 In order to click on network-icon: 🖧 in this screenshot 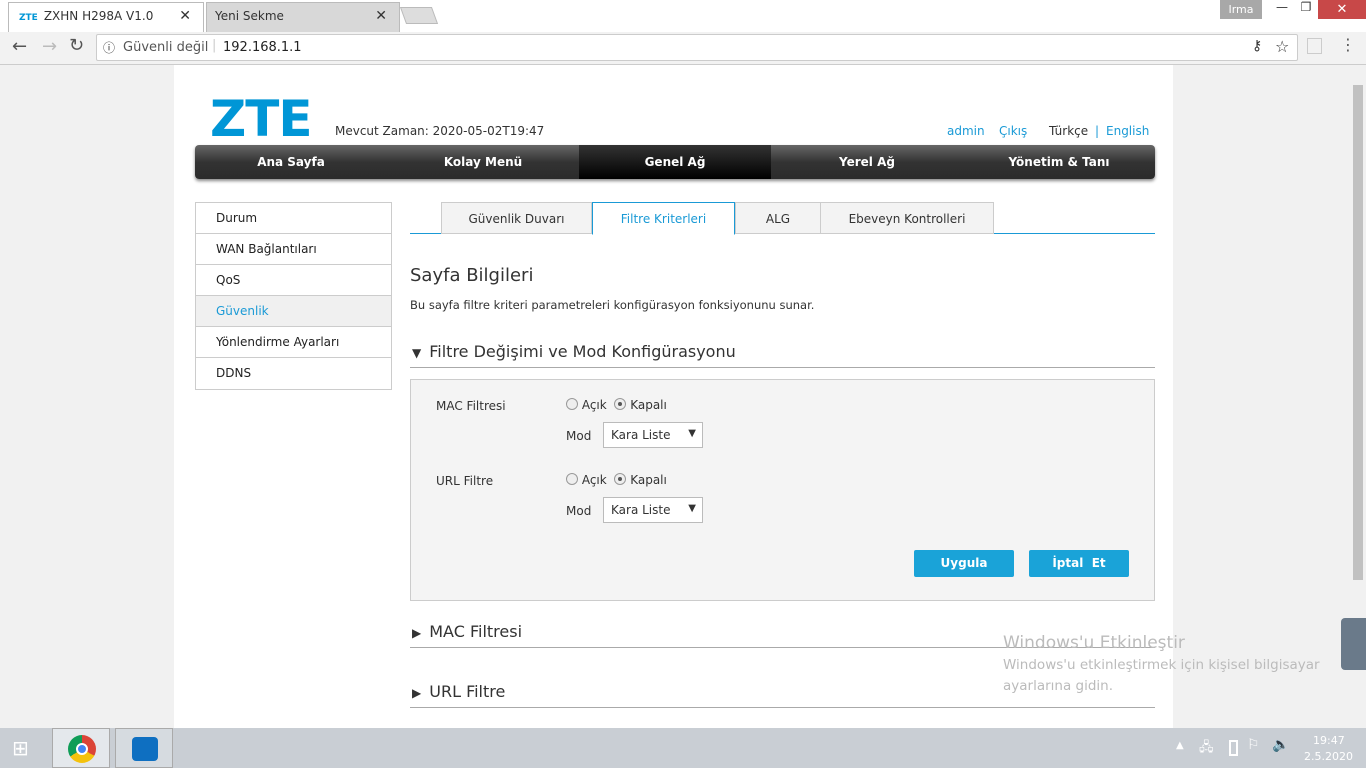, I will do `click(1206, 749)`.